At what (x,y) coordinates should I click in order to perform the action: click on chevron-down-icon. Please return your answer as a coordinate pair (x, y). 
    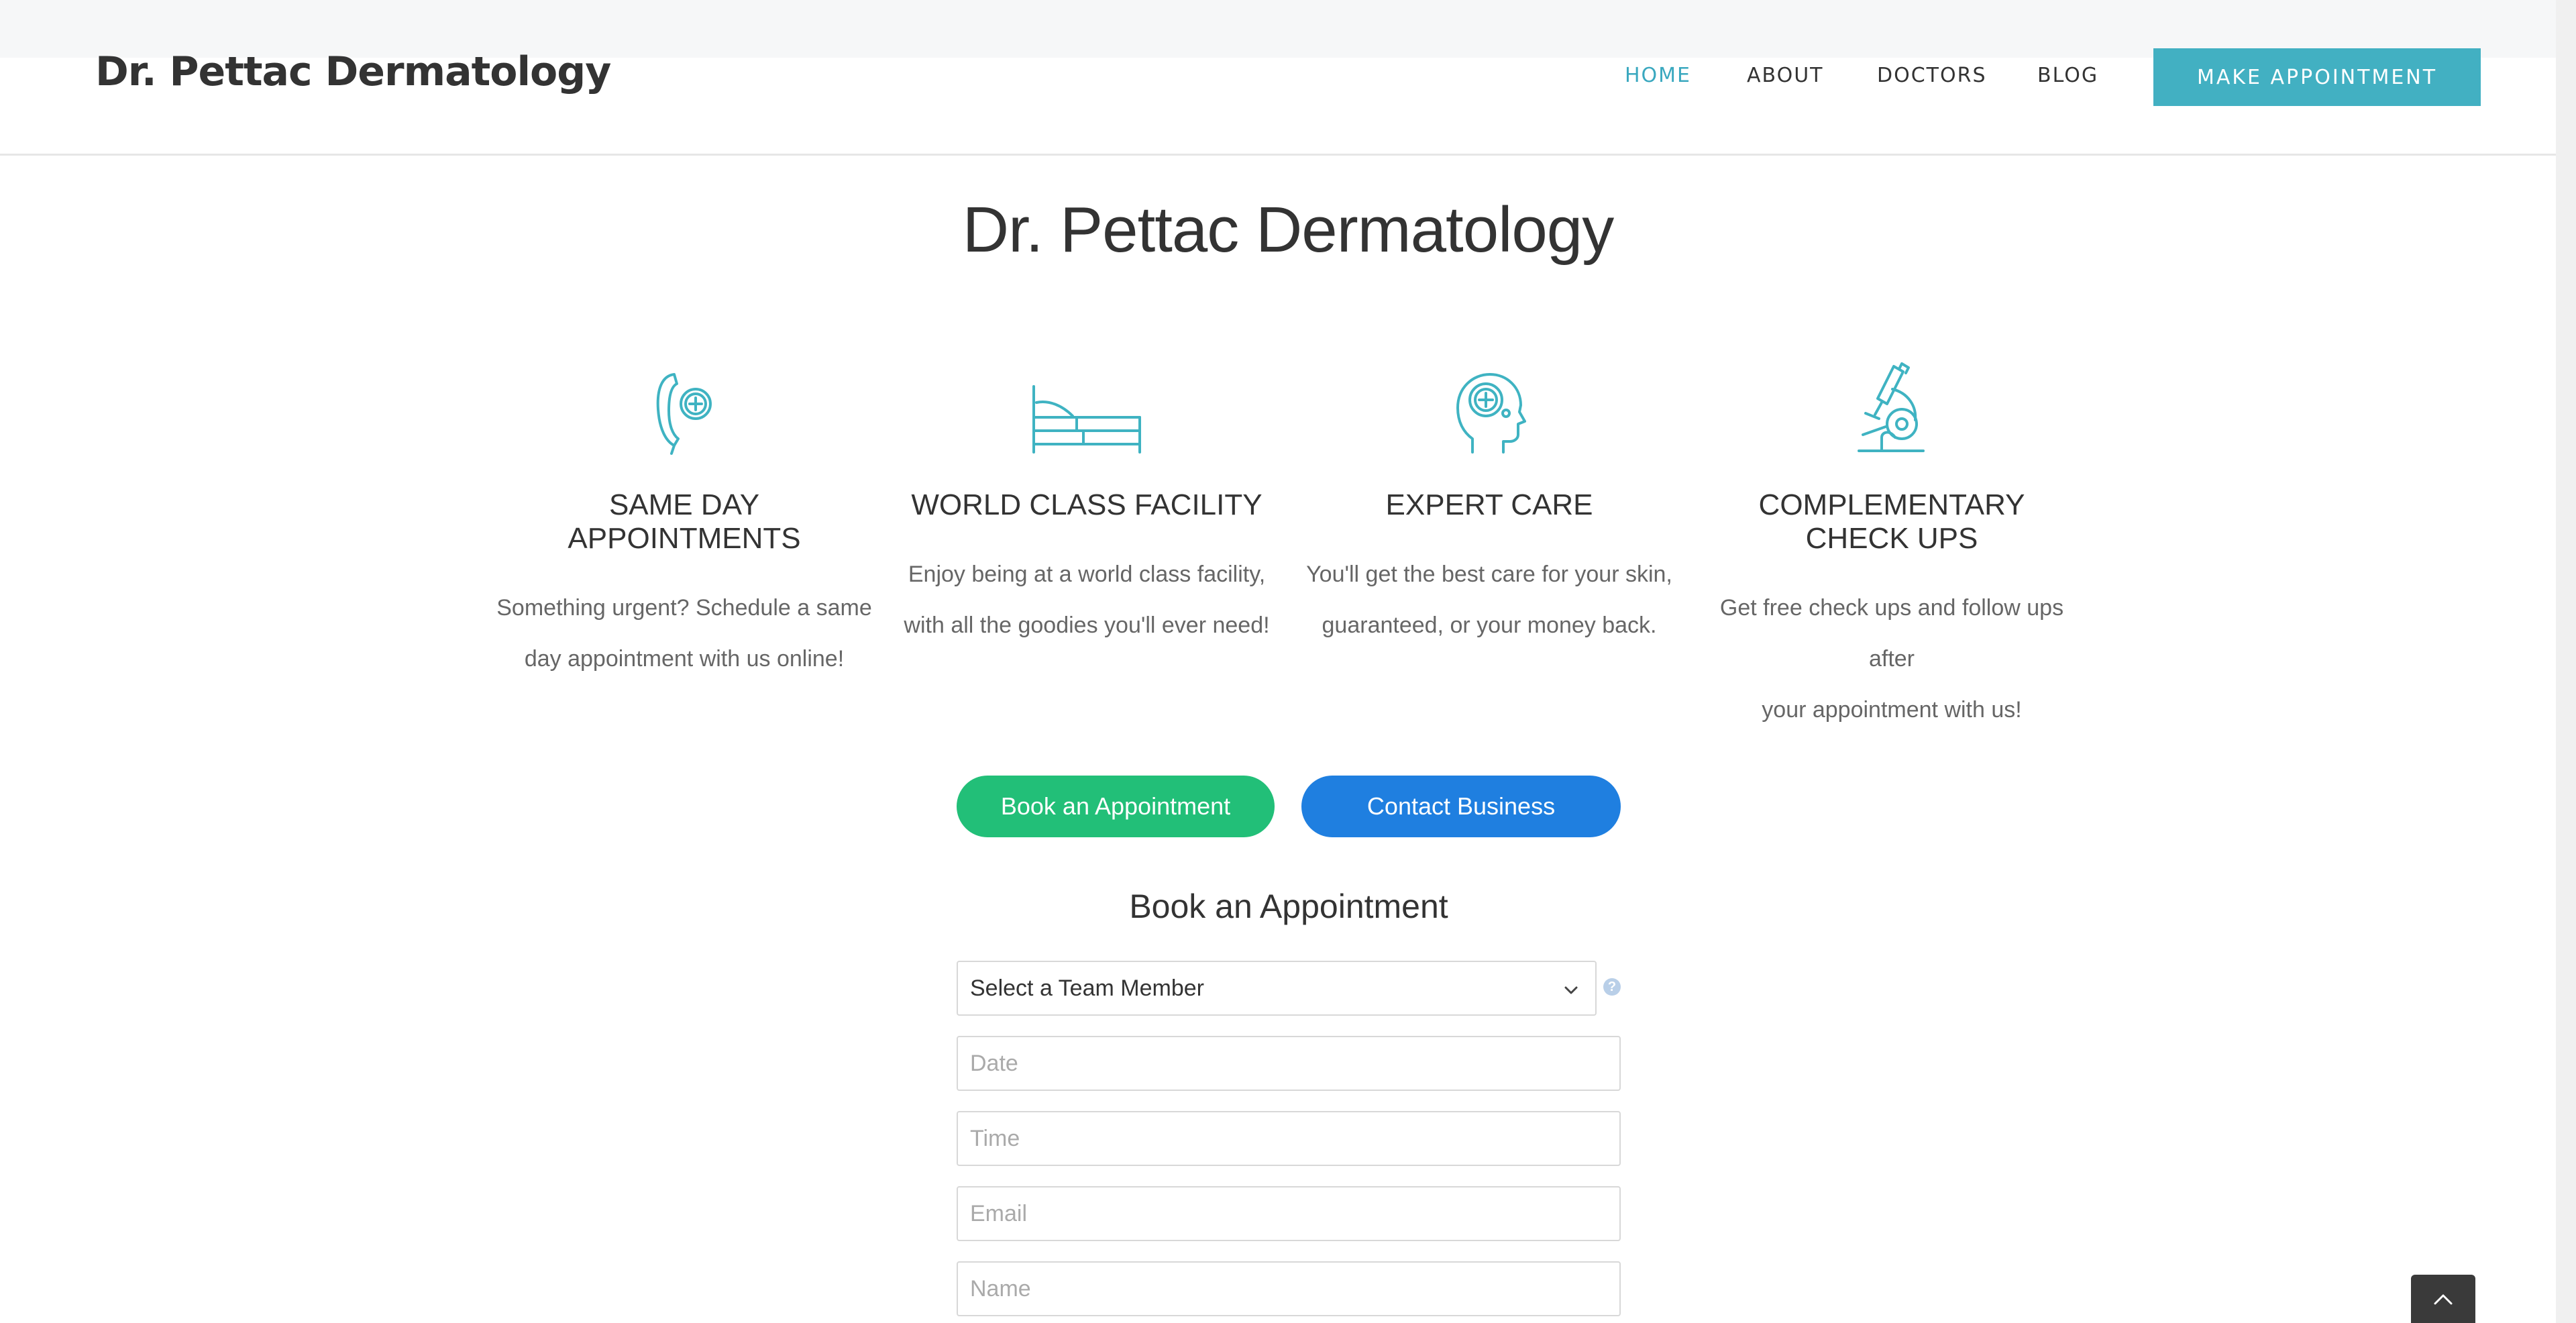
    Looking at the image, I should click on (1571, 993).